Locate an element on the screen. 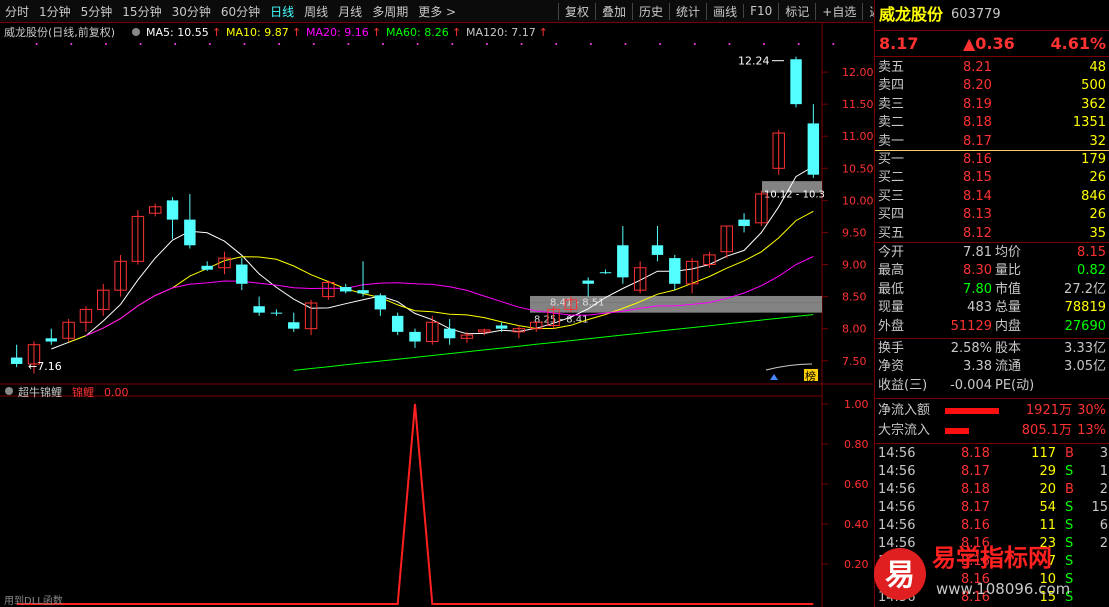 This screenshot has width=1109, height=607. indicator-series-label: 锦鲤 is located at coordinates (83, 392).